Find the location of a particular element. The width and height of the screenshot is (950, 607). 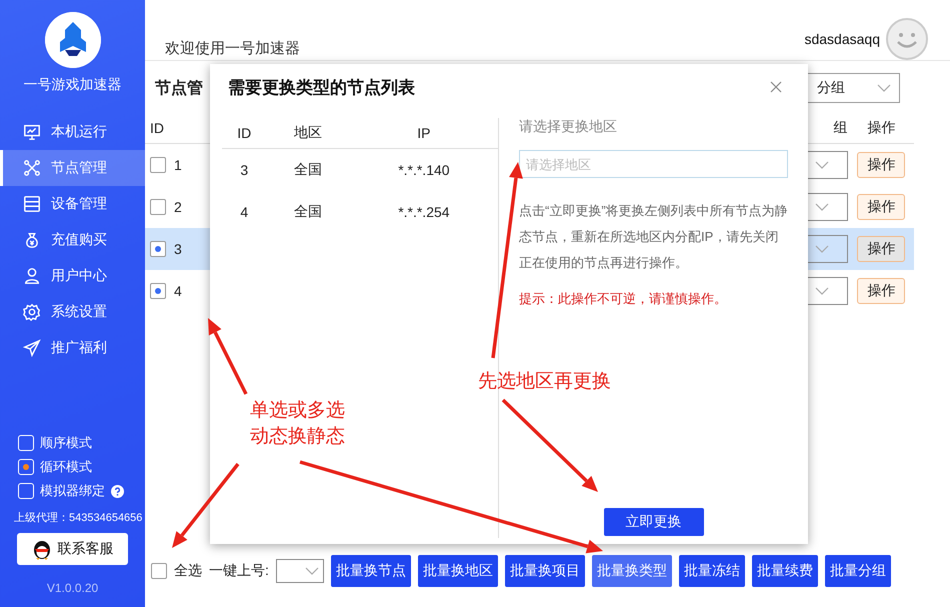

batch-button: 批量续费 is located at coordinates (785, 571).